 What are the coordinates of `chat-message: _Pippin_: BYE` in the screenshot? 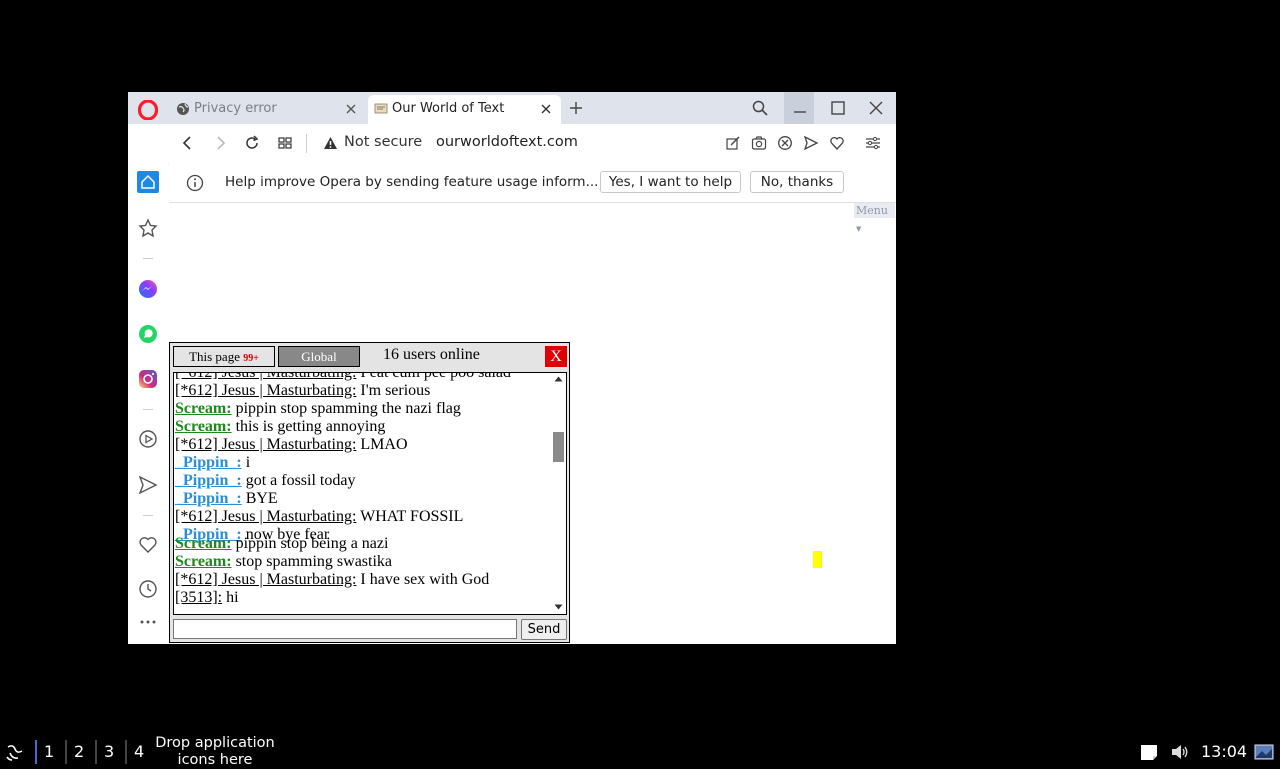 It's located at (362, 499).